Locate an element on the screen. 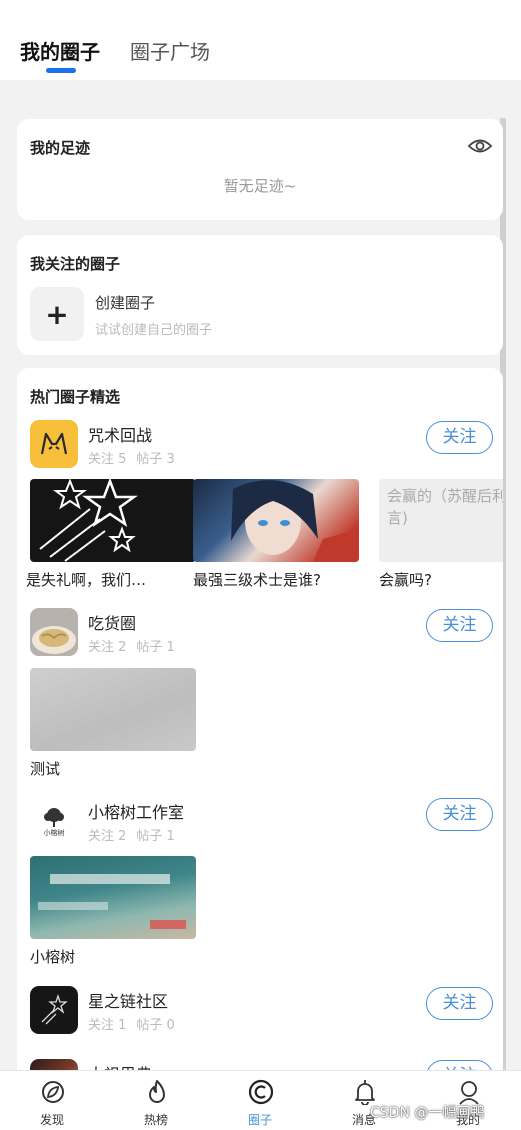 The width and height of the screenshot is (521, 1130). book-cover-illustration is located at coordinates (112, 901).